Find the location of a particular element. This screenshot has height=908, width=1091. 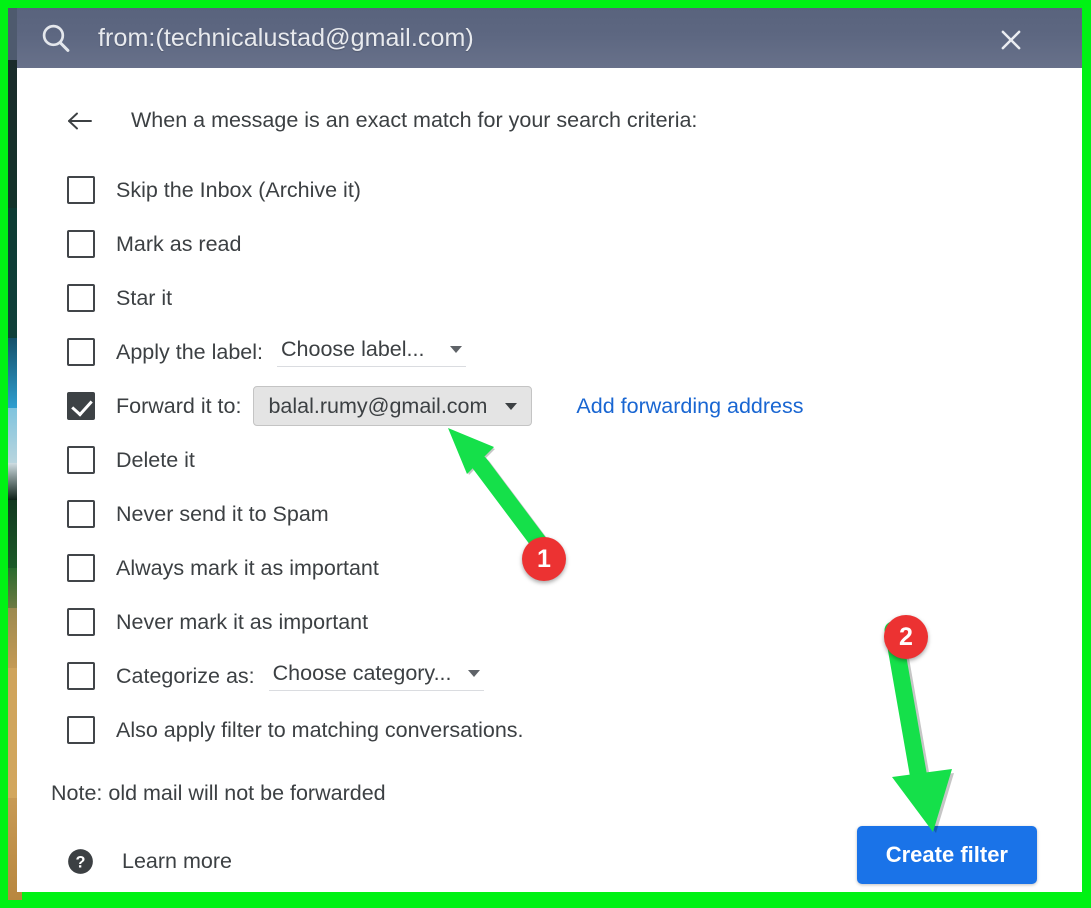

action-row-skip-inbox: Skip the Inbox (Archive it) is located at coordinates (558, 190).